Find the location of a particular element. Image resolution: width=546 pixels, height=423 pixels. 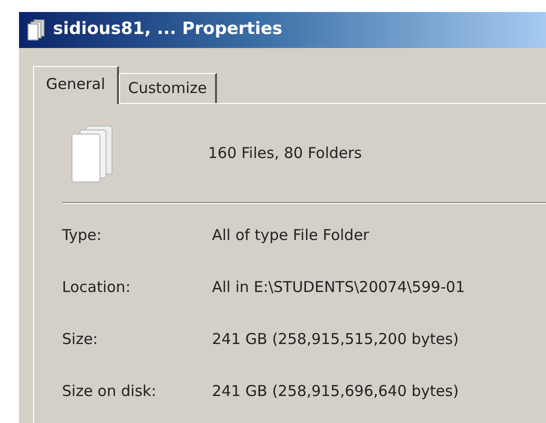

summary-text: 160 Files, 80 Folders is located at coordinates (285, 153).